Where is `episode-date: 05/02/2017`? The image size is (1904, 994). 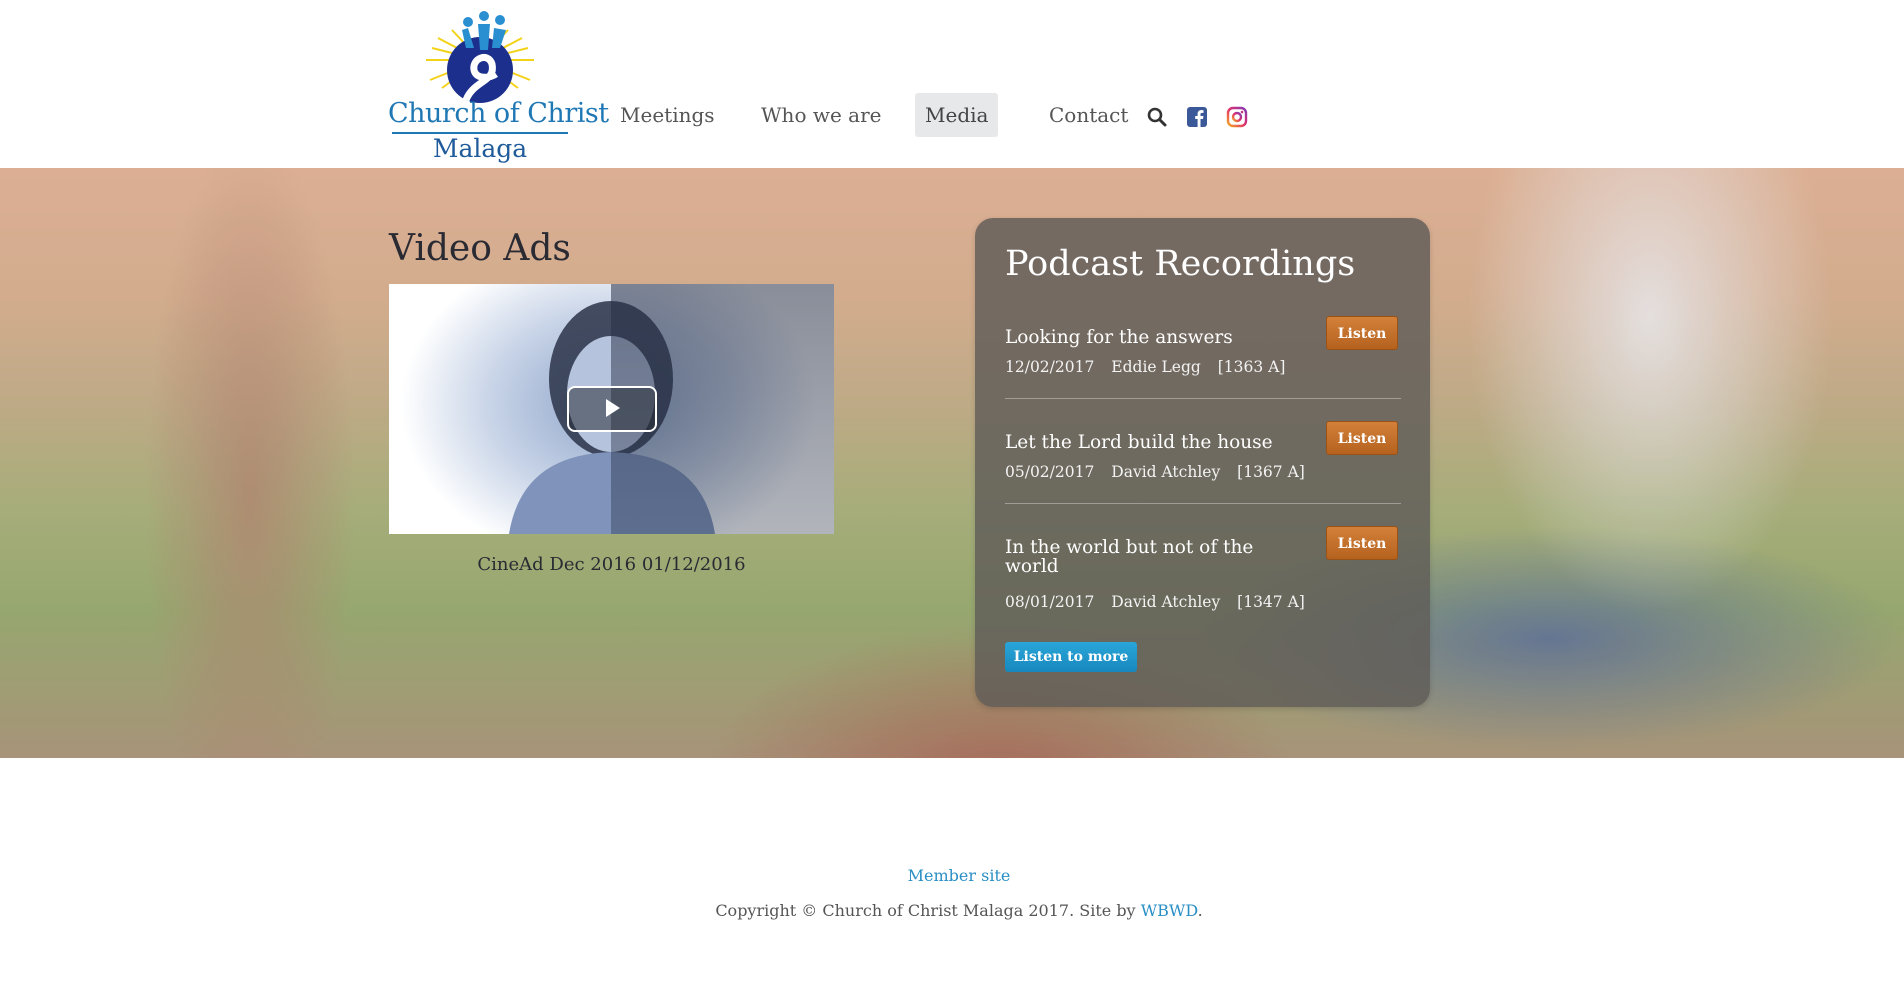
episode-date: 05/02/2017 is located at coordinates (1050, 472).